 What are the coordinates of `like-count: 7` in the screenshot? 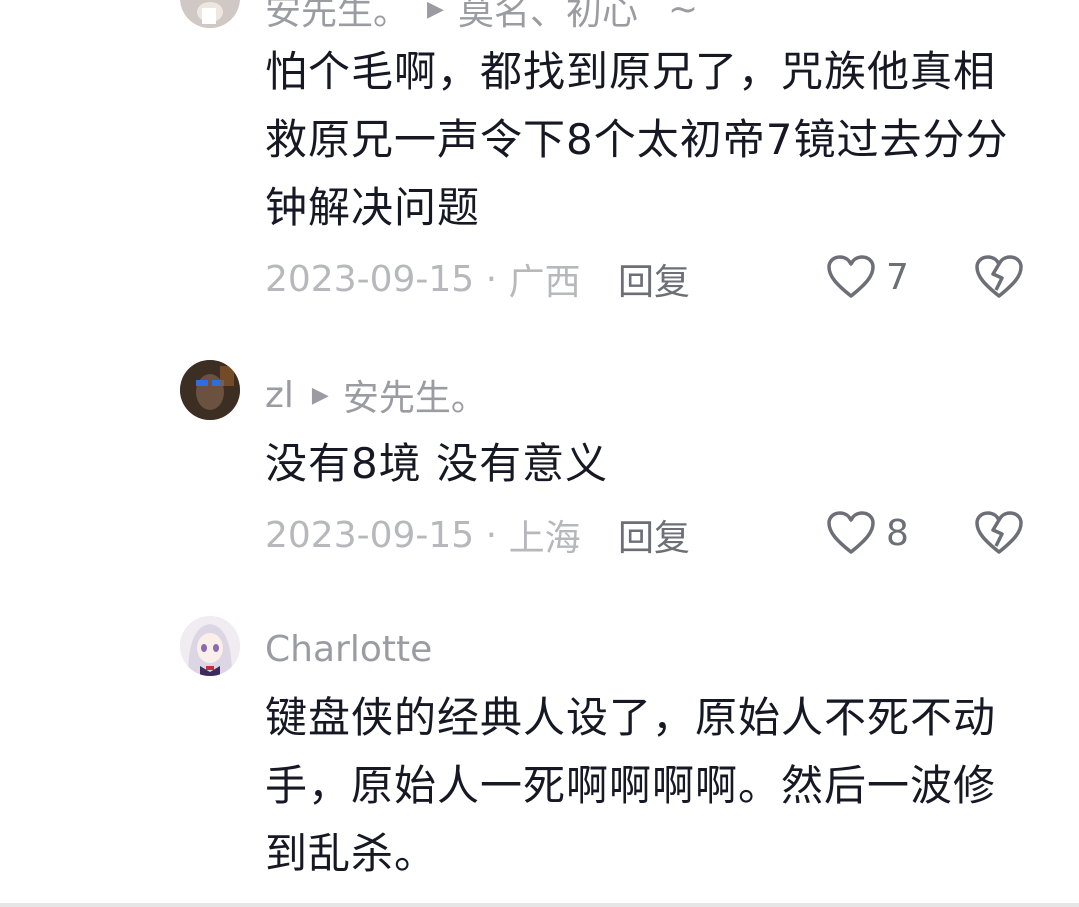 It's located at (897, 277).